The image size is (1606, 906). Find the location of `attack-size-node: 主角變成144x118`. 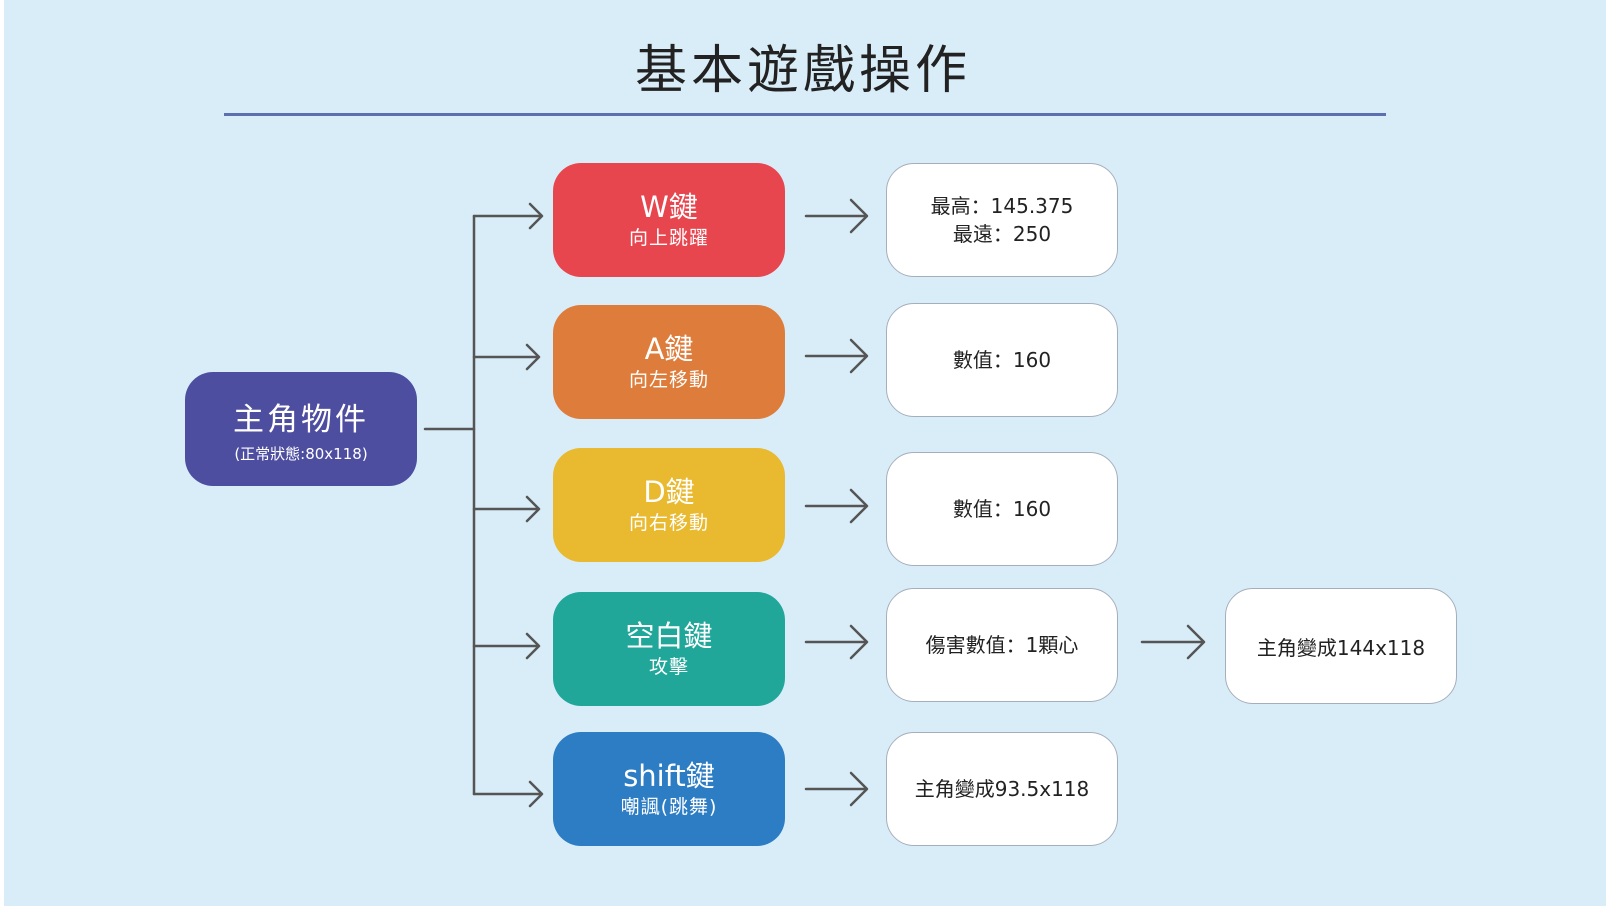

attack-size-node: 主角變成144x118 is located at coordinates (1341, 646).